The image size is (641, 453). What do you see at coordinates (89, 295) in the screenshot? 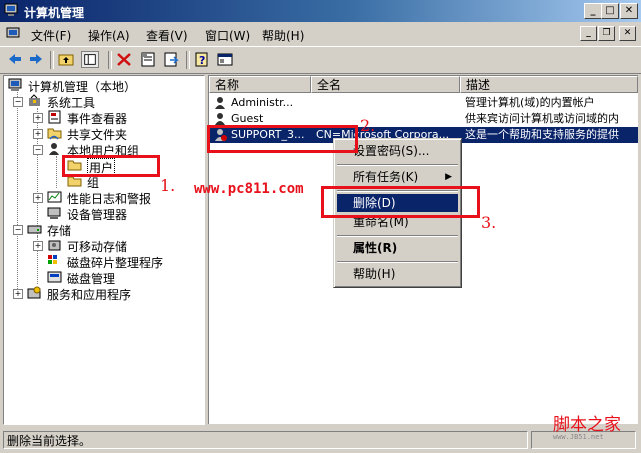
I see `tree-label: 服务和应用程序` at bounding box center [89, 295].